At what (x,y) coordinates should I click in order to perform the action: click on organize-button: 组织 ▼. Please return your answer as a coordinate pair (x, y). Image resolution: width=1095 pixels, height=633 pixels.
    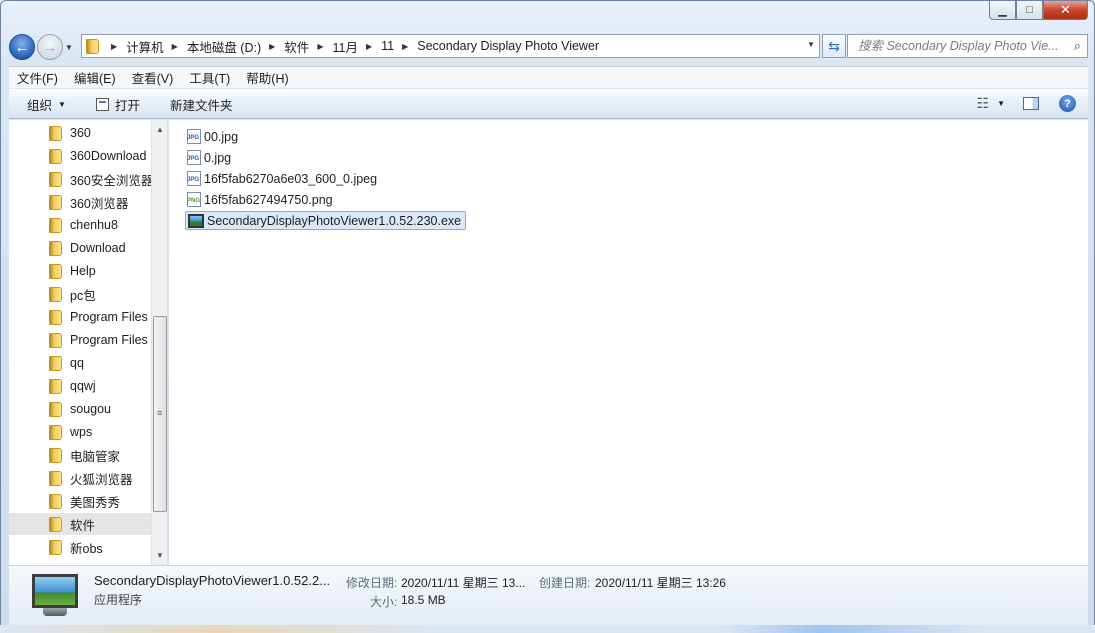
    Looking at the image, I should click on (46, 104).